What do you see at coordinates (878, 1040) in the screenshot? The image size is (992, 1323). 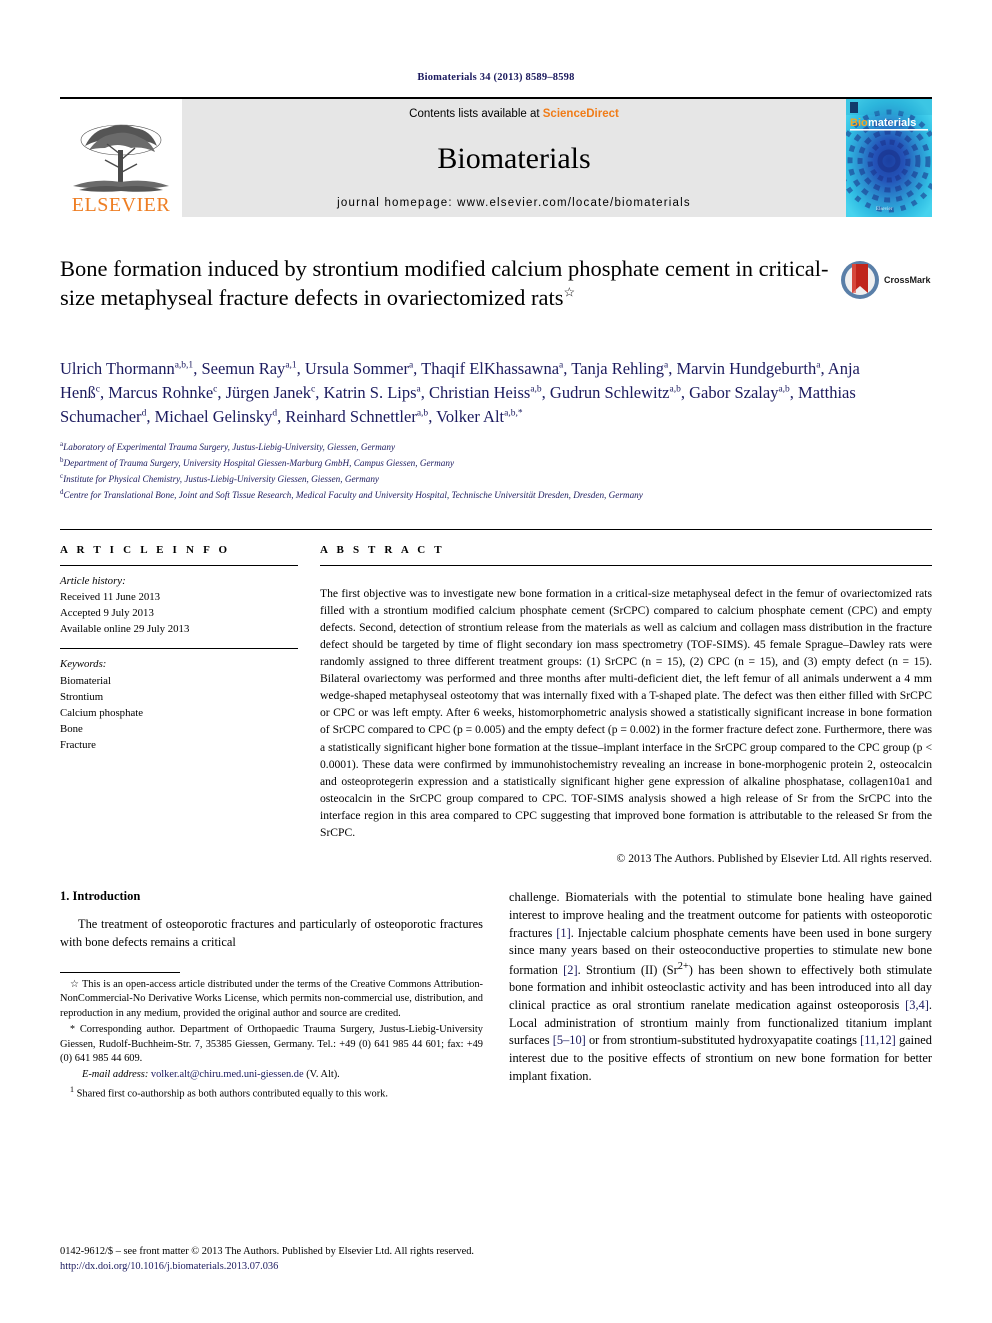 I see `citation-link: [11,12]` at bounding box center [878, 1040].